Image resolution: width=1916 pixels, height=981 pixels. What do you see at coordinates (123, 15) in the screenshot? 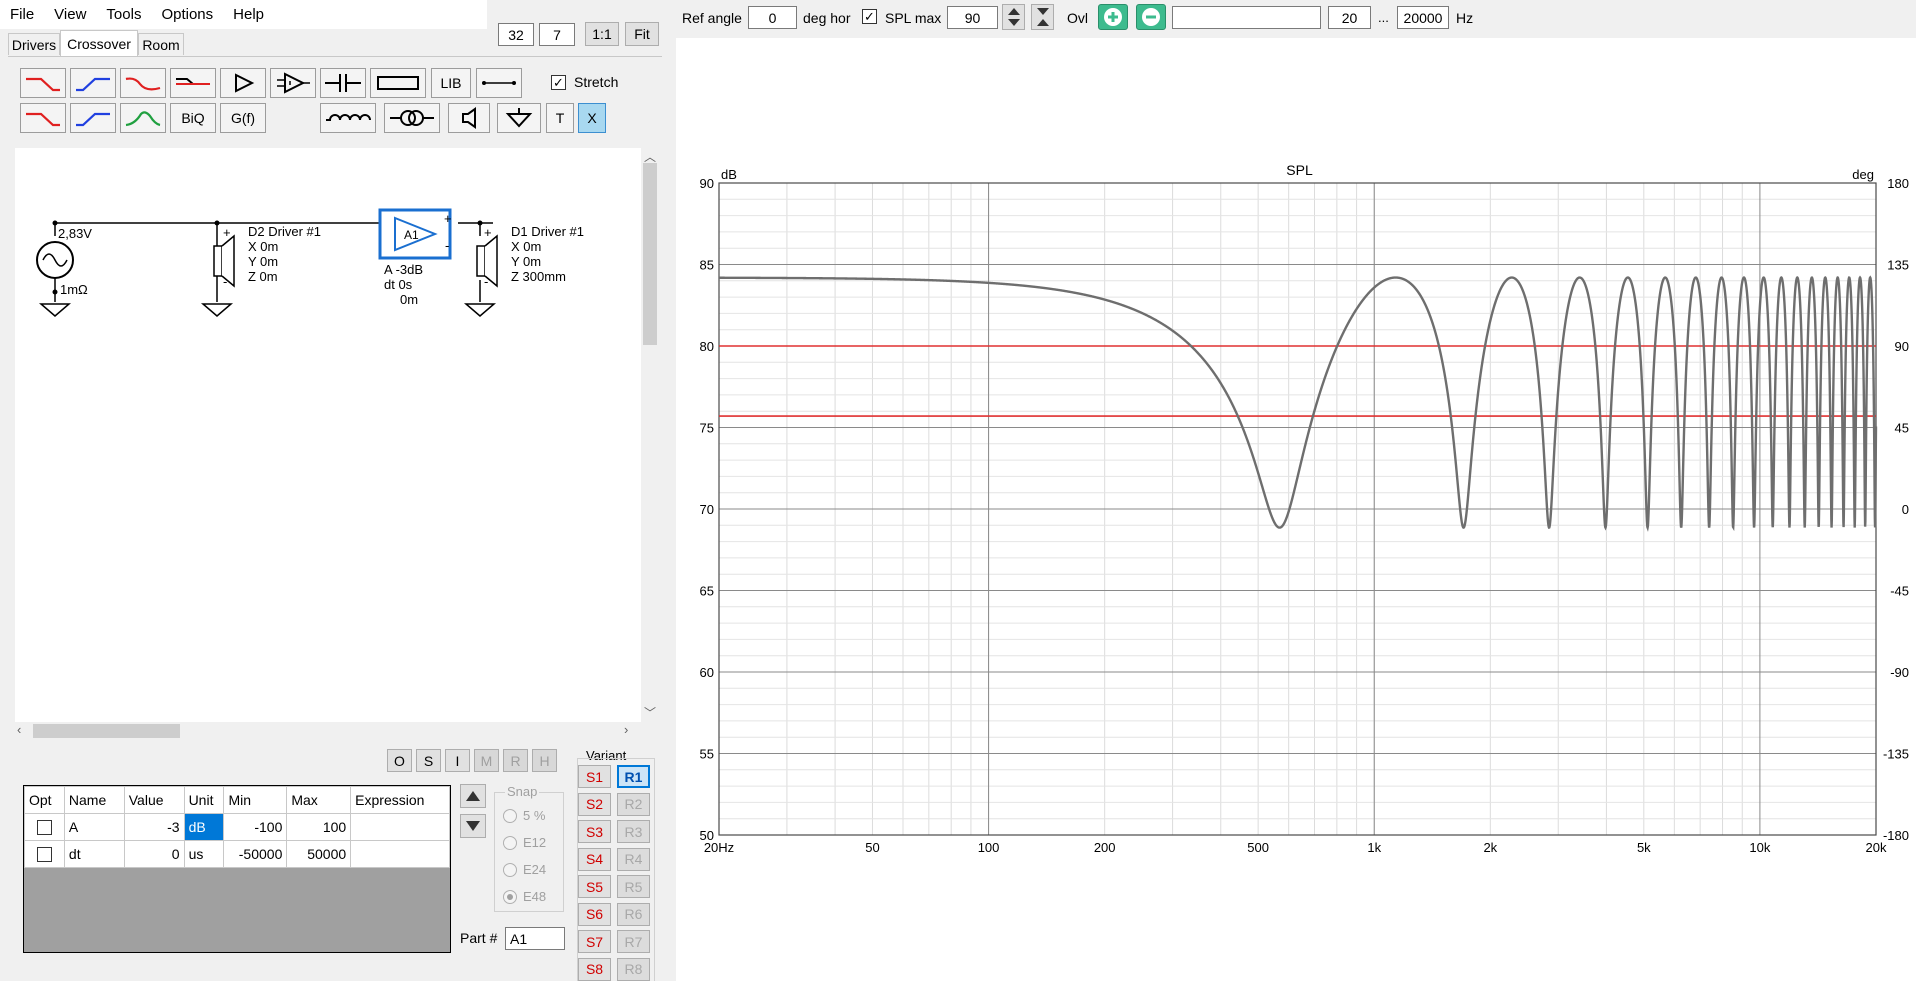
I see `menu-tools: Tools` at bounding box center [123, 15].